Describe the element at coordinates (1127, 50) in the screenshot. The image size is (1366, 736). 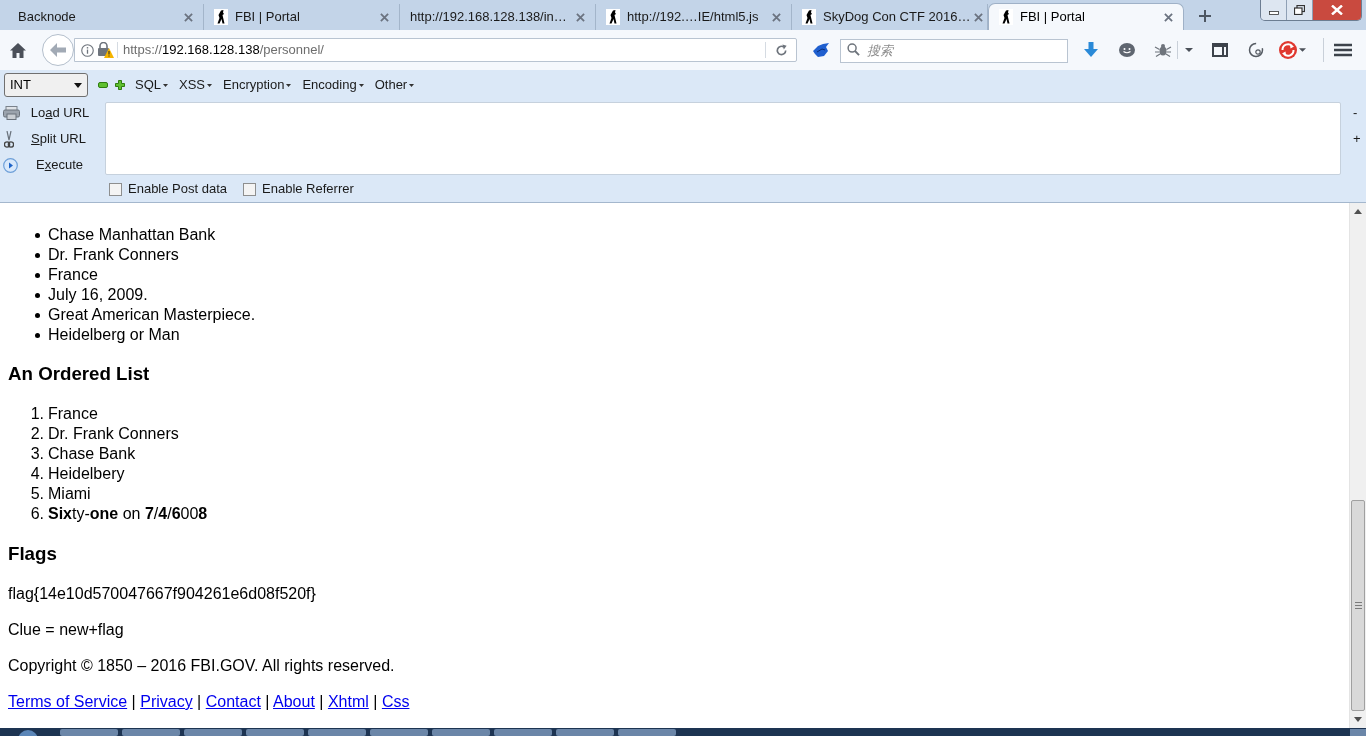
I see `smiley-chat-icon` at that location.